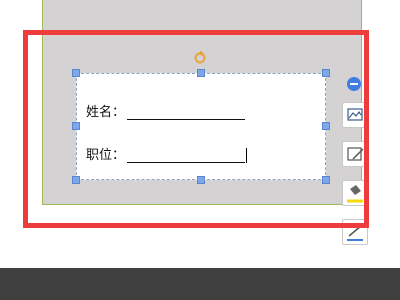 The height and width of the screenshot is (300, 400). Describe the element at coordinates (201, 180) in the screenshot. I see `resize-handle-bottom` at that location.